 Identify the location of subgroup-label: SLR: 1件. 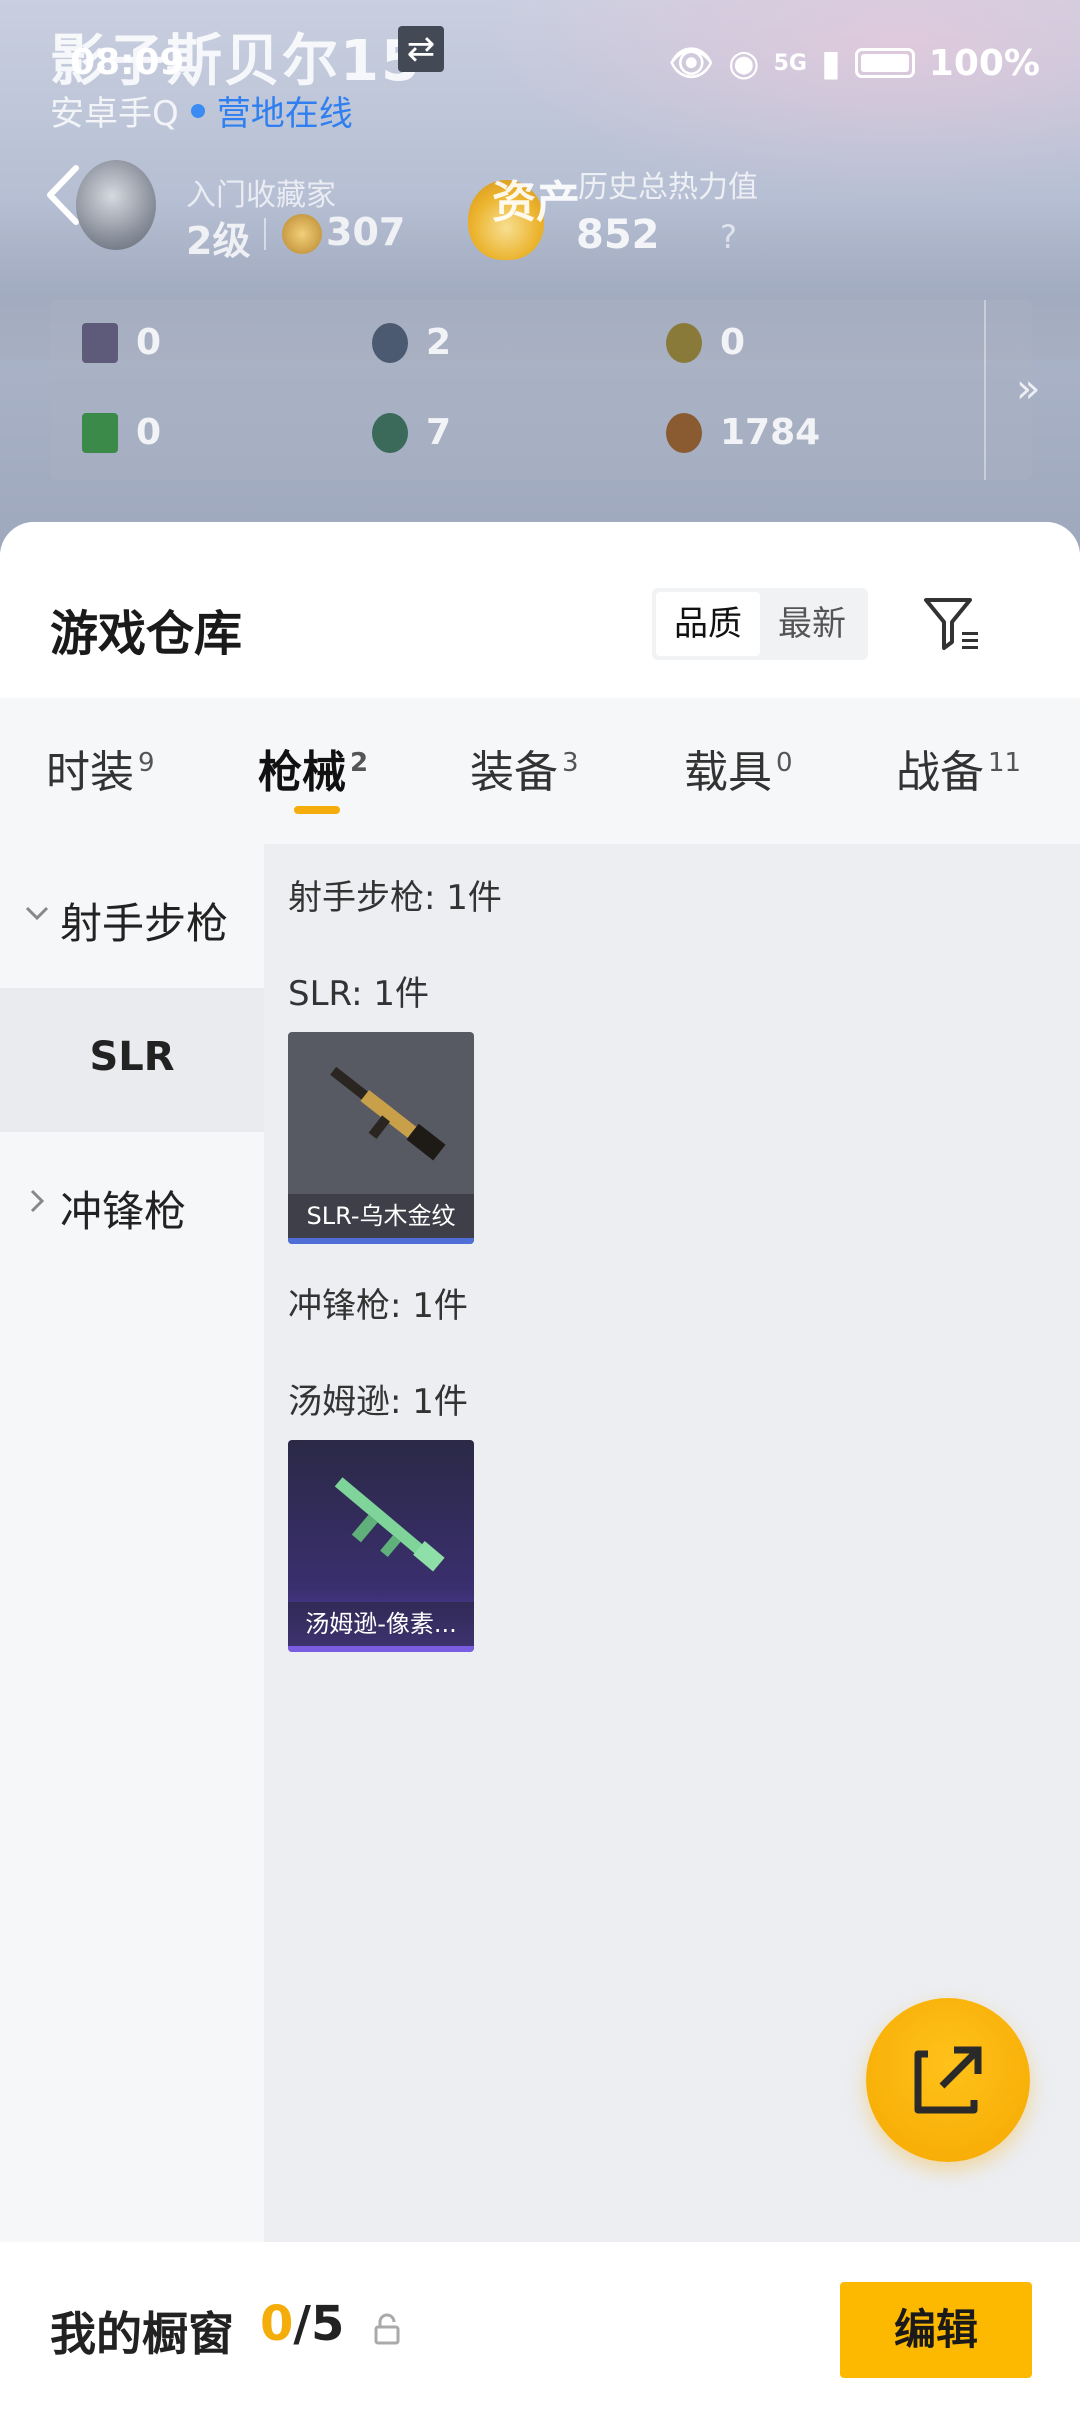
(358, 994).